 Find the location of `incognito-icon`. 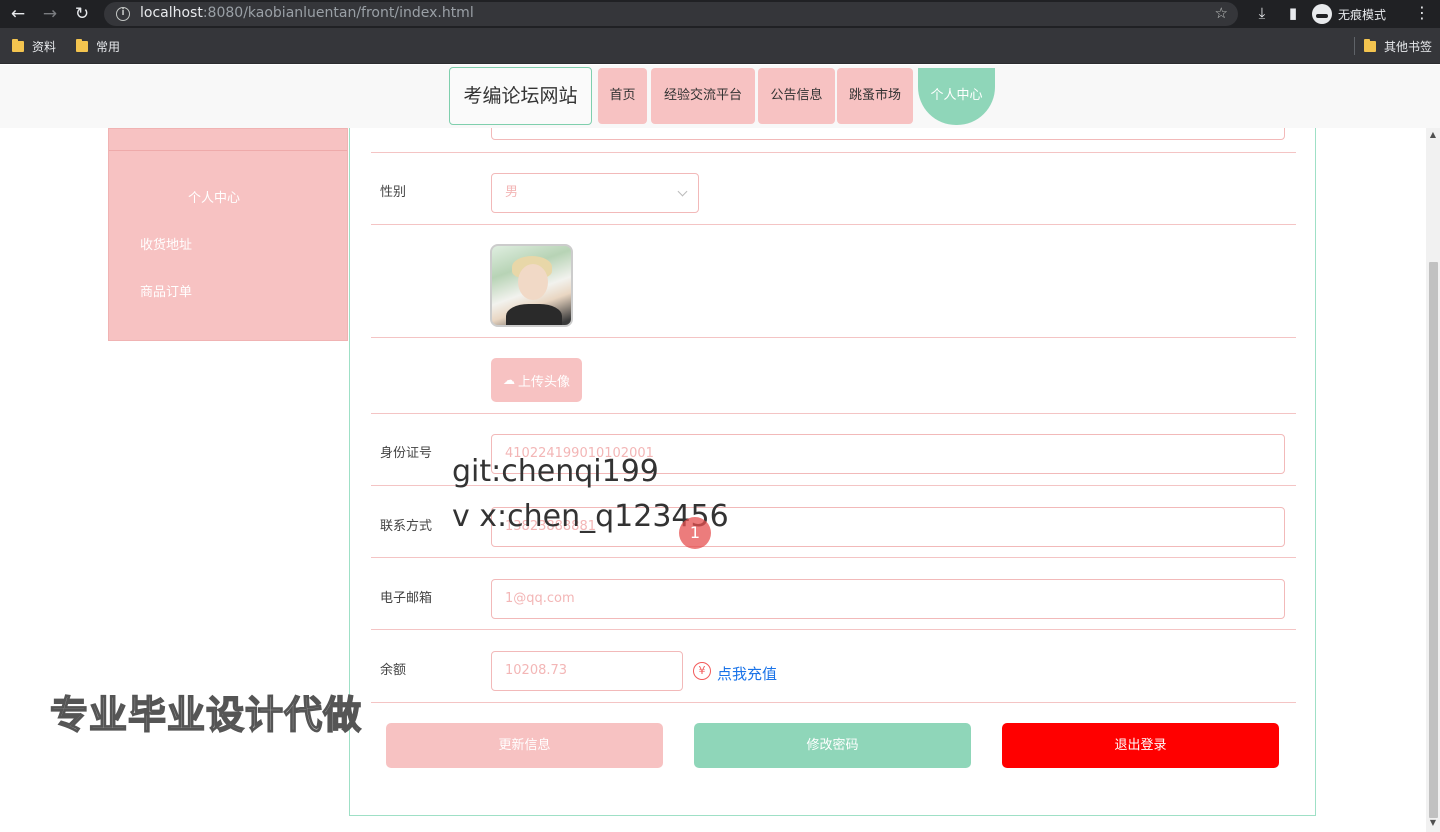

incognito-icon is located at coordinates (1322, 14).